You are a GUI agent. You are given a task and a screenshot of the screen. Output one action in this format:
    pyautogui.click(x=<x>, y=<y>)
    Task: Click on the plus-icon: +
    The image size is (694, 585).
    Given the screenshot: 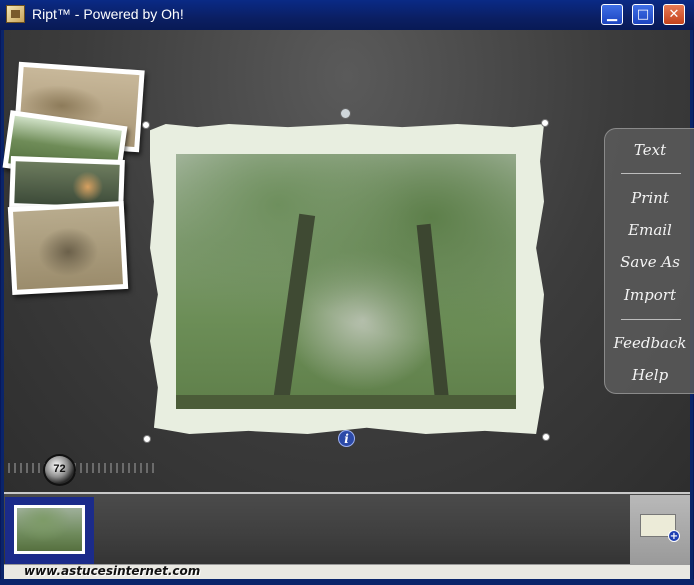 What is the action you would take?
    pyautogui.click(x=674, y=536)
    